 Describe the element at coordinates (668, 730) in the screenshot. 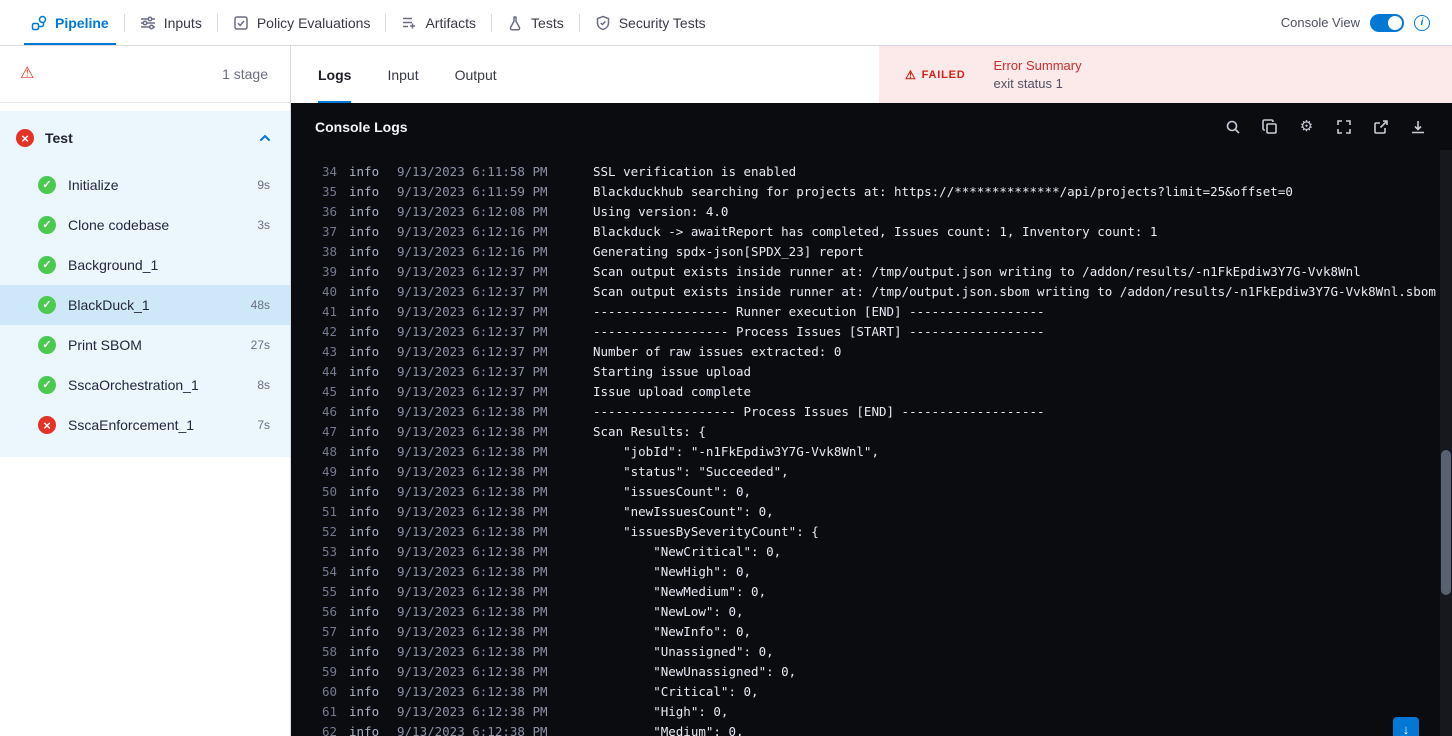

I see `log-message: "Medium": 0,` at that location.